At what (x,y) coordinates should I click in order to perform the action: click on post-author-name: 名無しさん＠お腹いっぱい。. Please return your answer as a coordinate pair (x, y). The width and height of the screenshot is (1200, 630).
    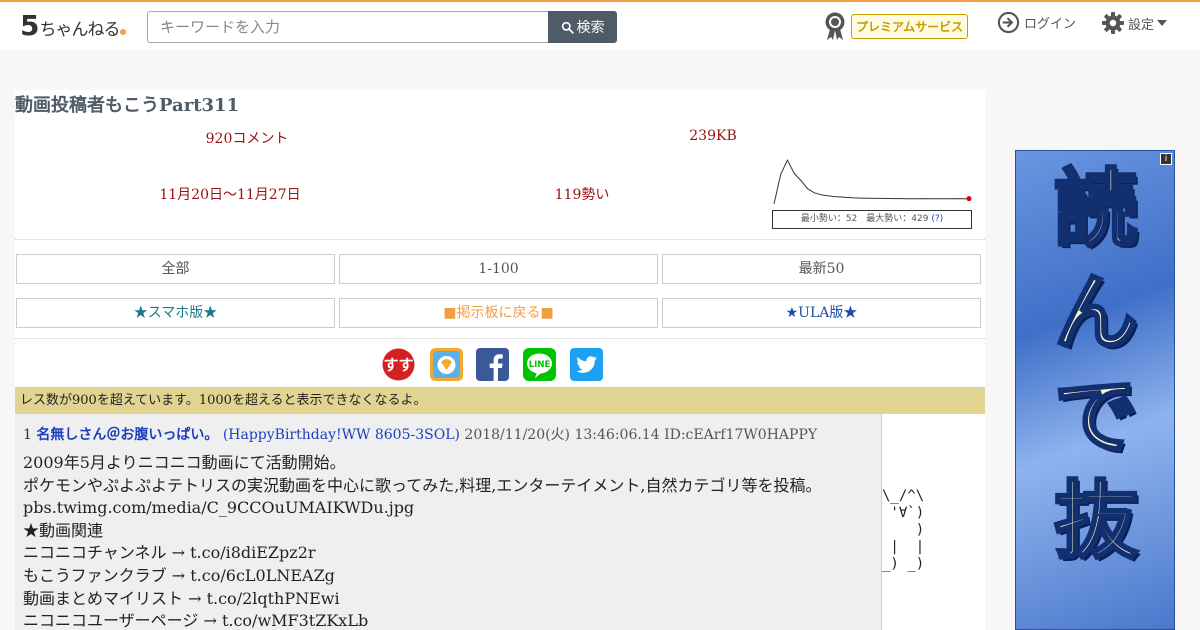
    Looking at the image, I should click on (127, 435).